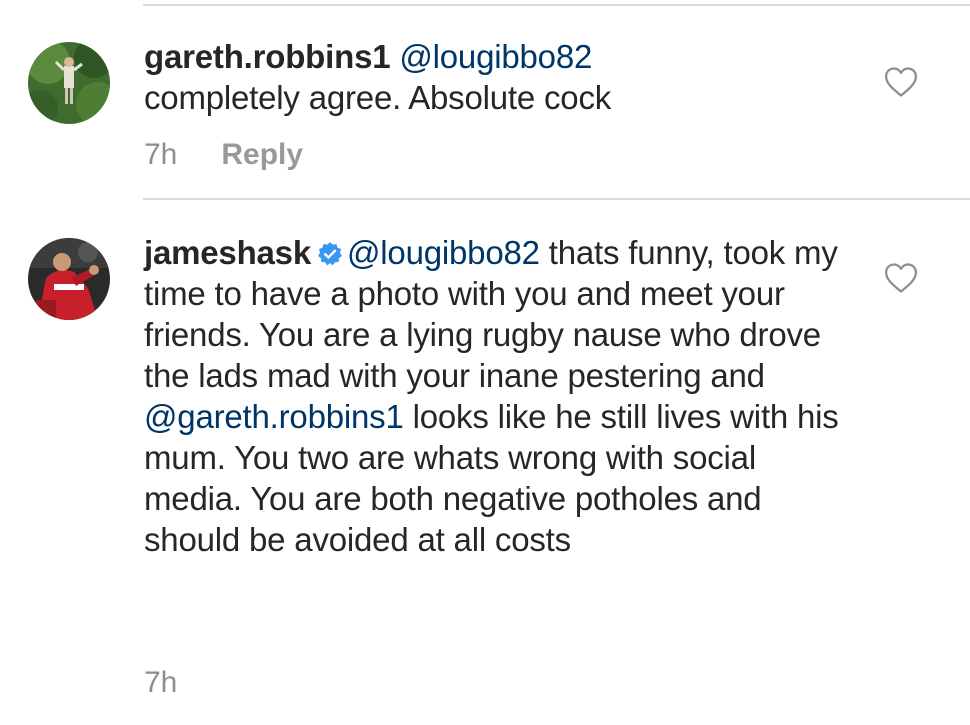 The width and height of the screenshot is (970, 725). What do you see at coordinates (227, 252) in the screenshot?
I see `comment-username: jameshask` at bounding box center [227, 252].